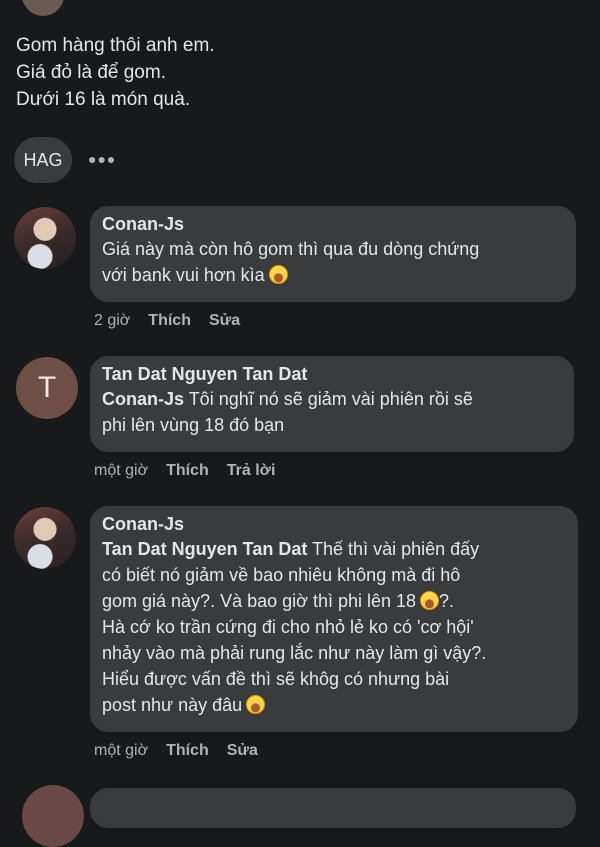 Image resolution: width=600 pixels, height=847 pixels. What do you see at coordinates (447, 601) in the screenshot?
I see `comment-text: ?.` at bounding box center [447, 601].